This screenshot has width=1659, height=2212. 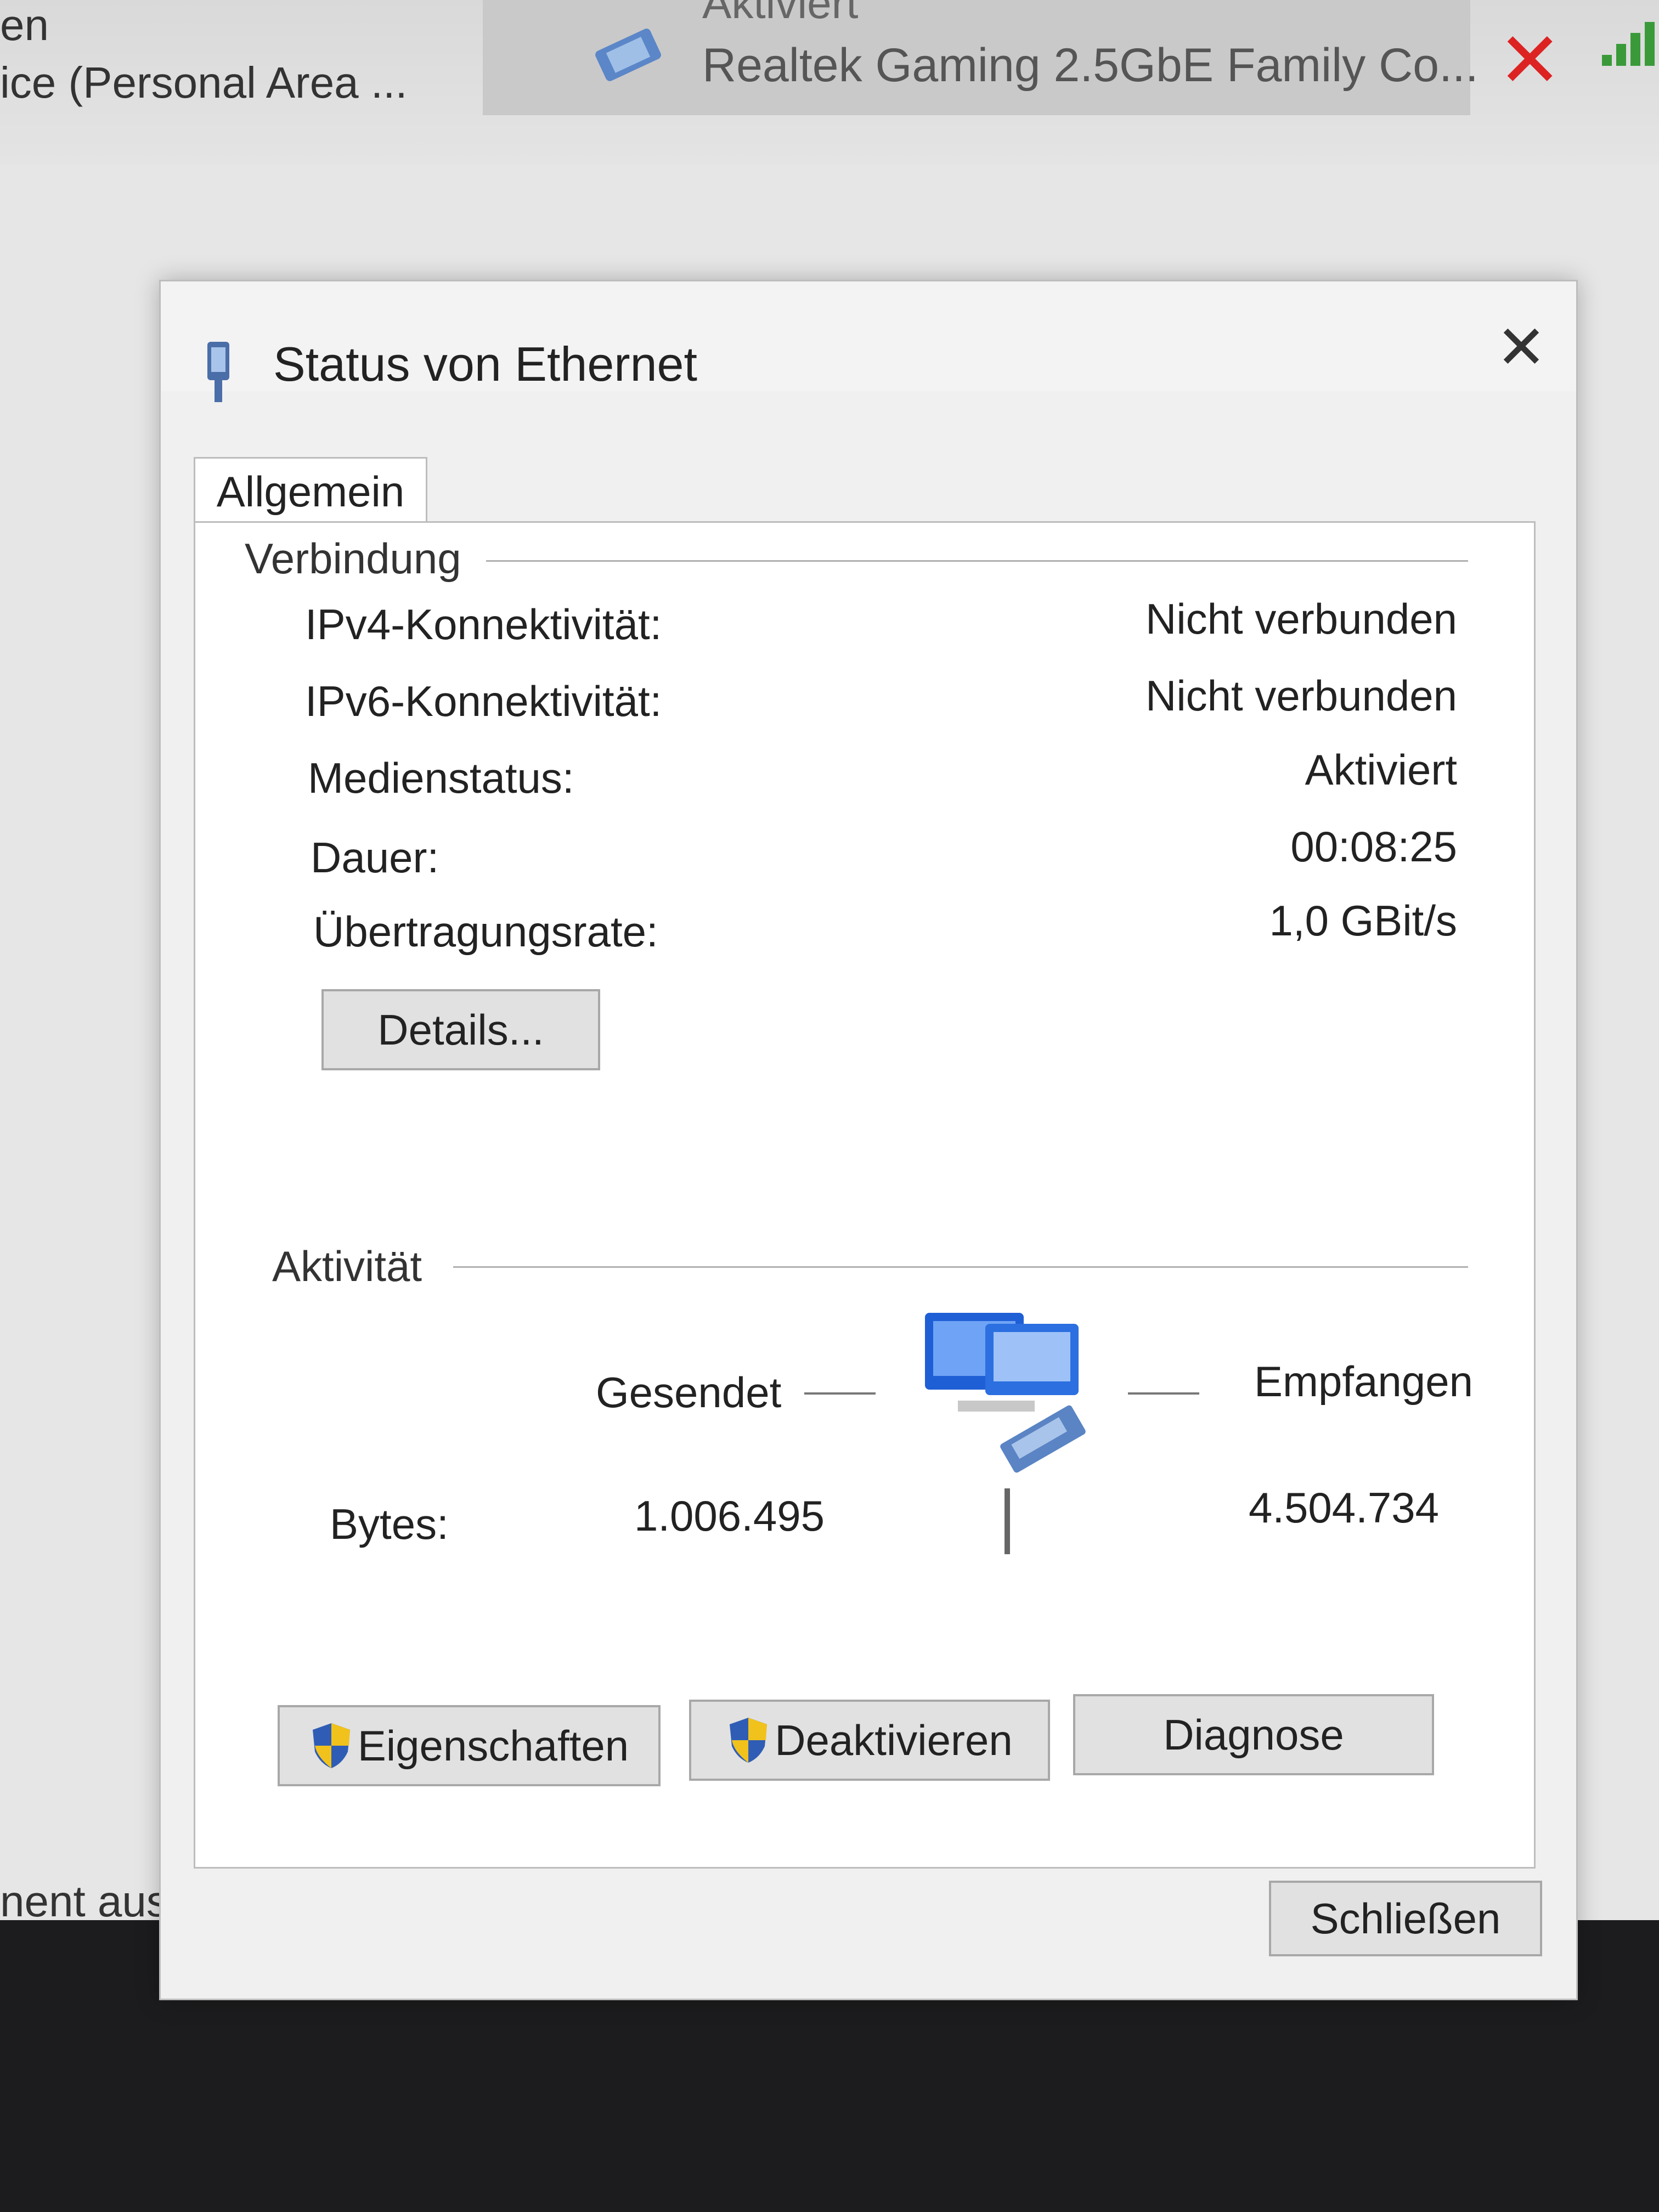 I want to click on close-button: Schließen, so click(x=1406, y=1919).